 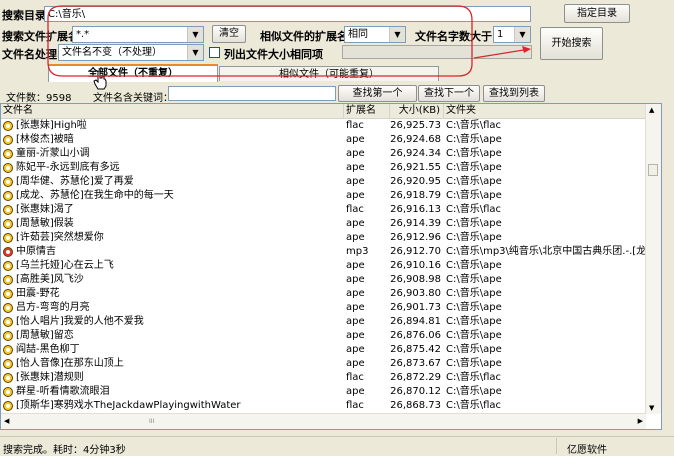 I want to click on table-row: [张惠妹]潜规则 flac 26,872.29 C:\音乐\flac, so click(x=331, y=378).